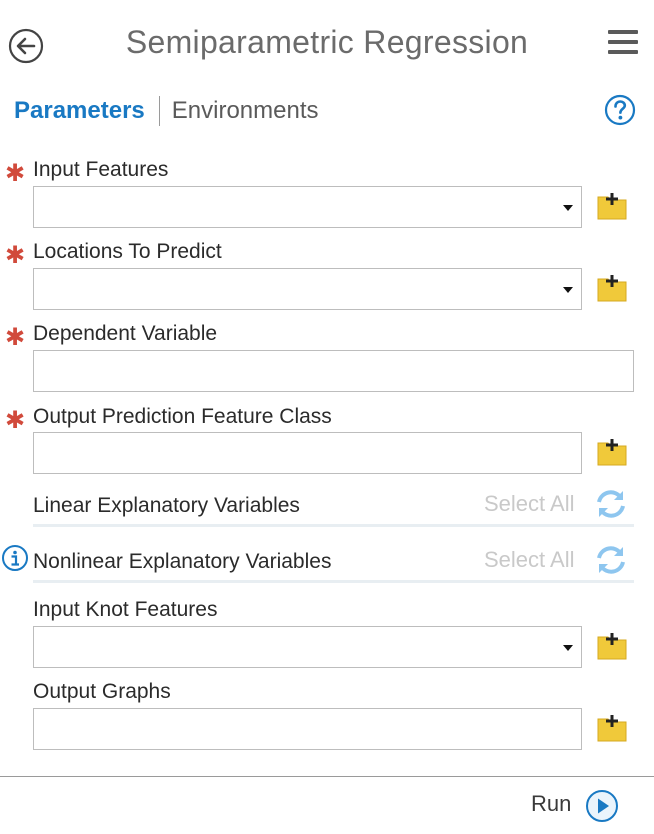  I want to click on info-icon, so click(15, 559).